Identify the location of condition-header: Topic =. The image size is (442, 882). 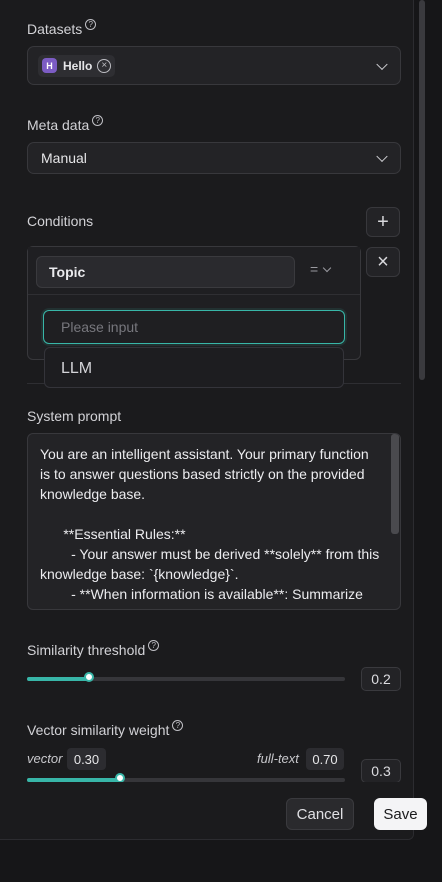
(194, 271).